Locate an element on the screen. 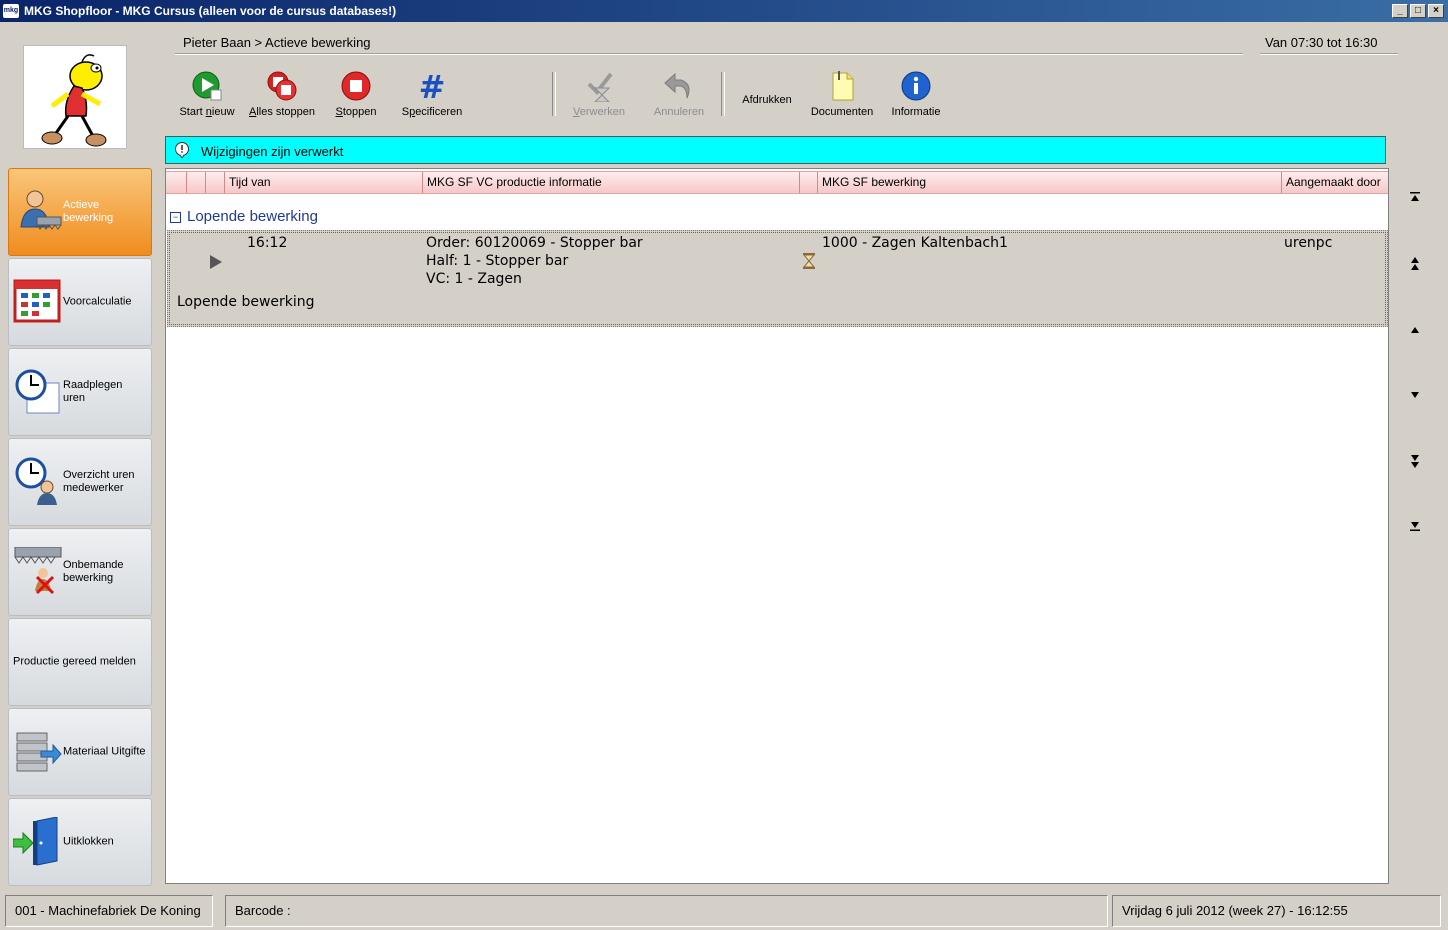  column-header-tijd-van: Tijd van is located at coordinates (323, 182).